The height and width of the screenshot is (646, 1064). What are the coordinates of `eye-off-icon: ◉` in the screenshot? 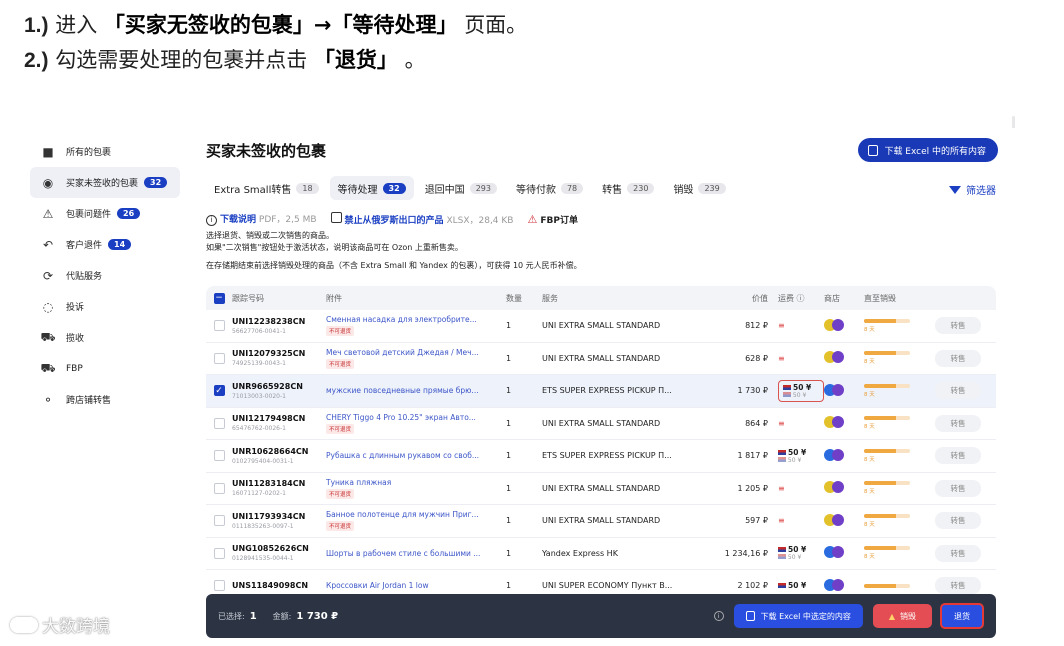 It's located at (48, 182).